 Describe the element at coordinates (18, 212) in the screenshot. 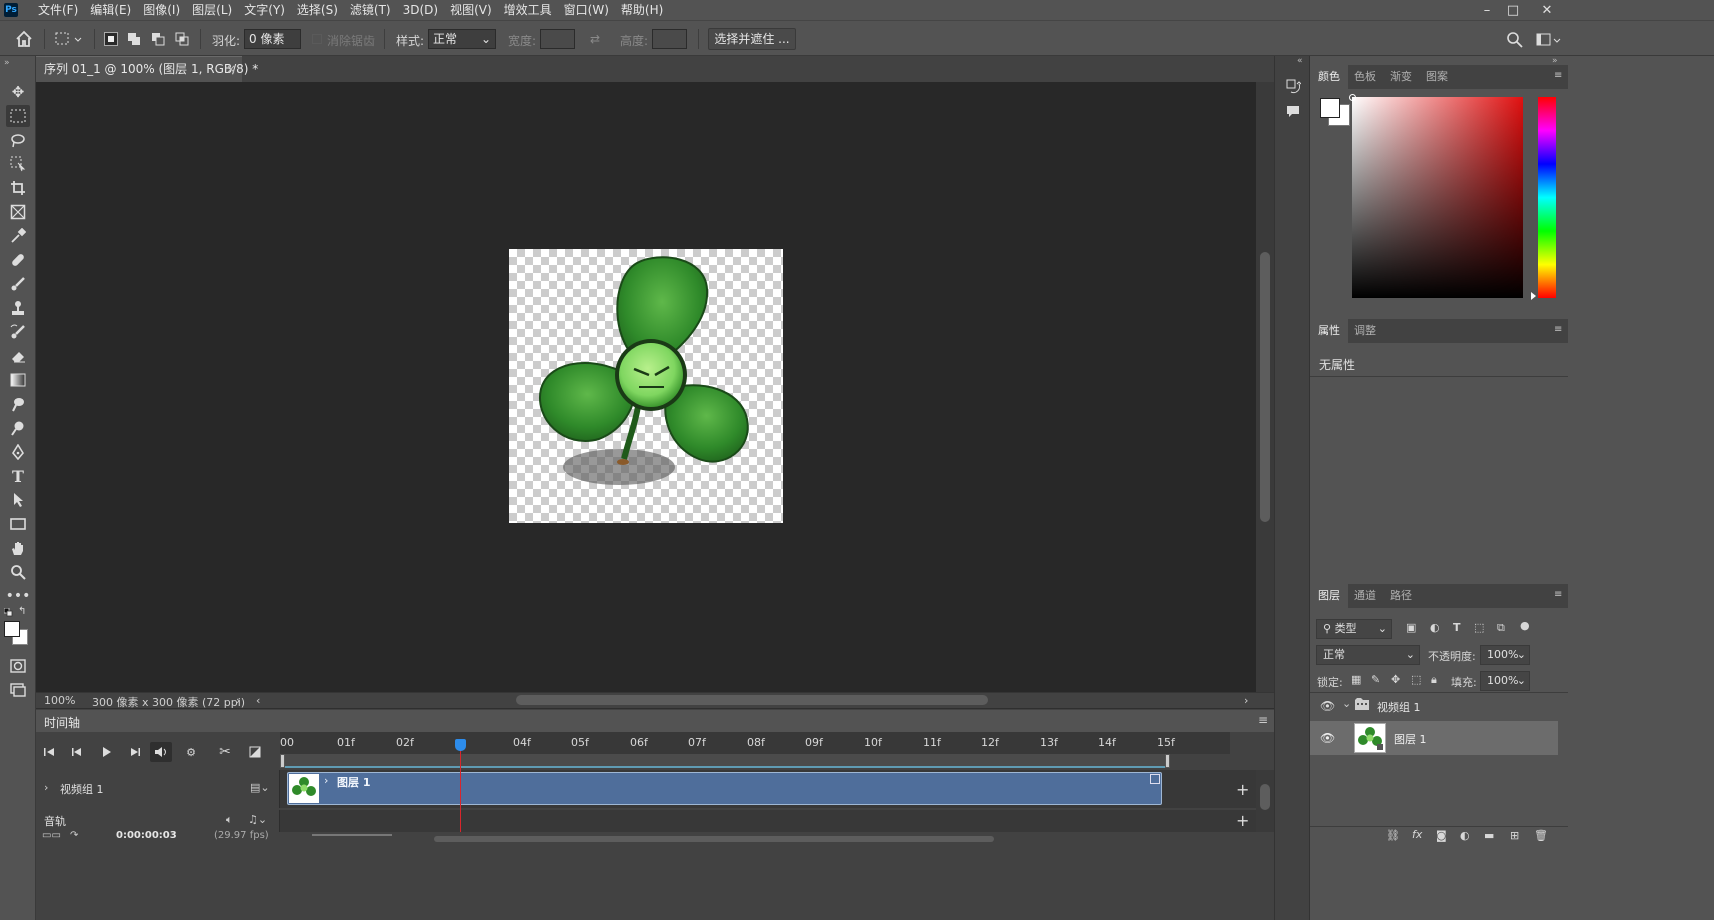

I see `frame-tool-icon` at that location.